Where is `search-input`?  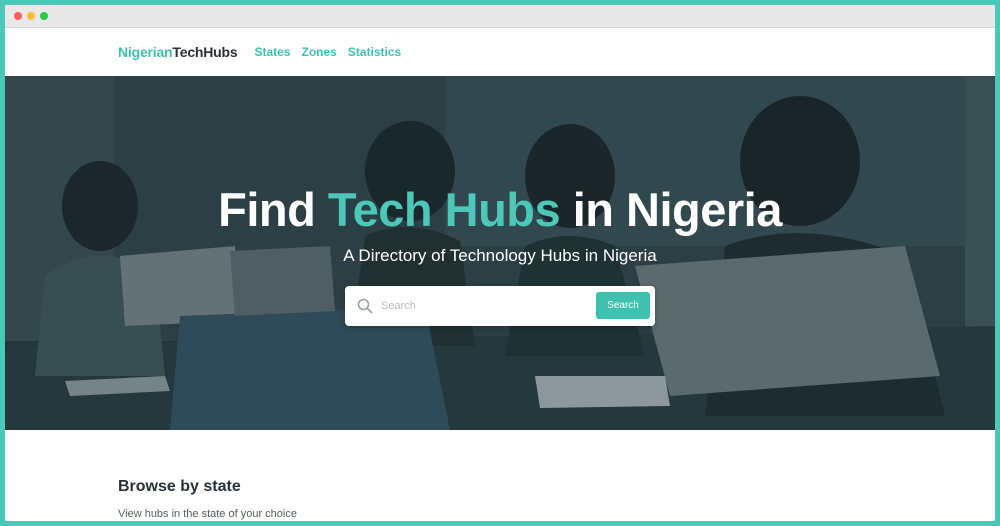 search-input is located at coordinates (483, 306).